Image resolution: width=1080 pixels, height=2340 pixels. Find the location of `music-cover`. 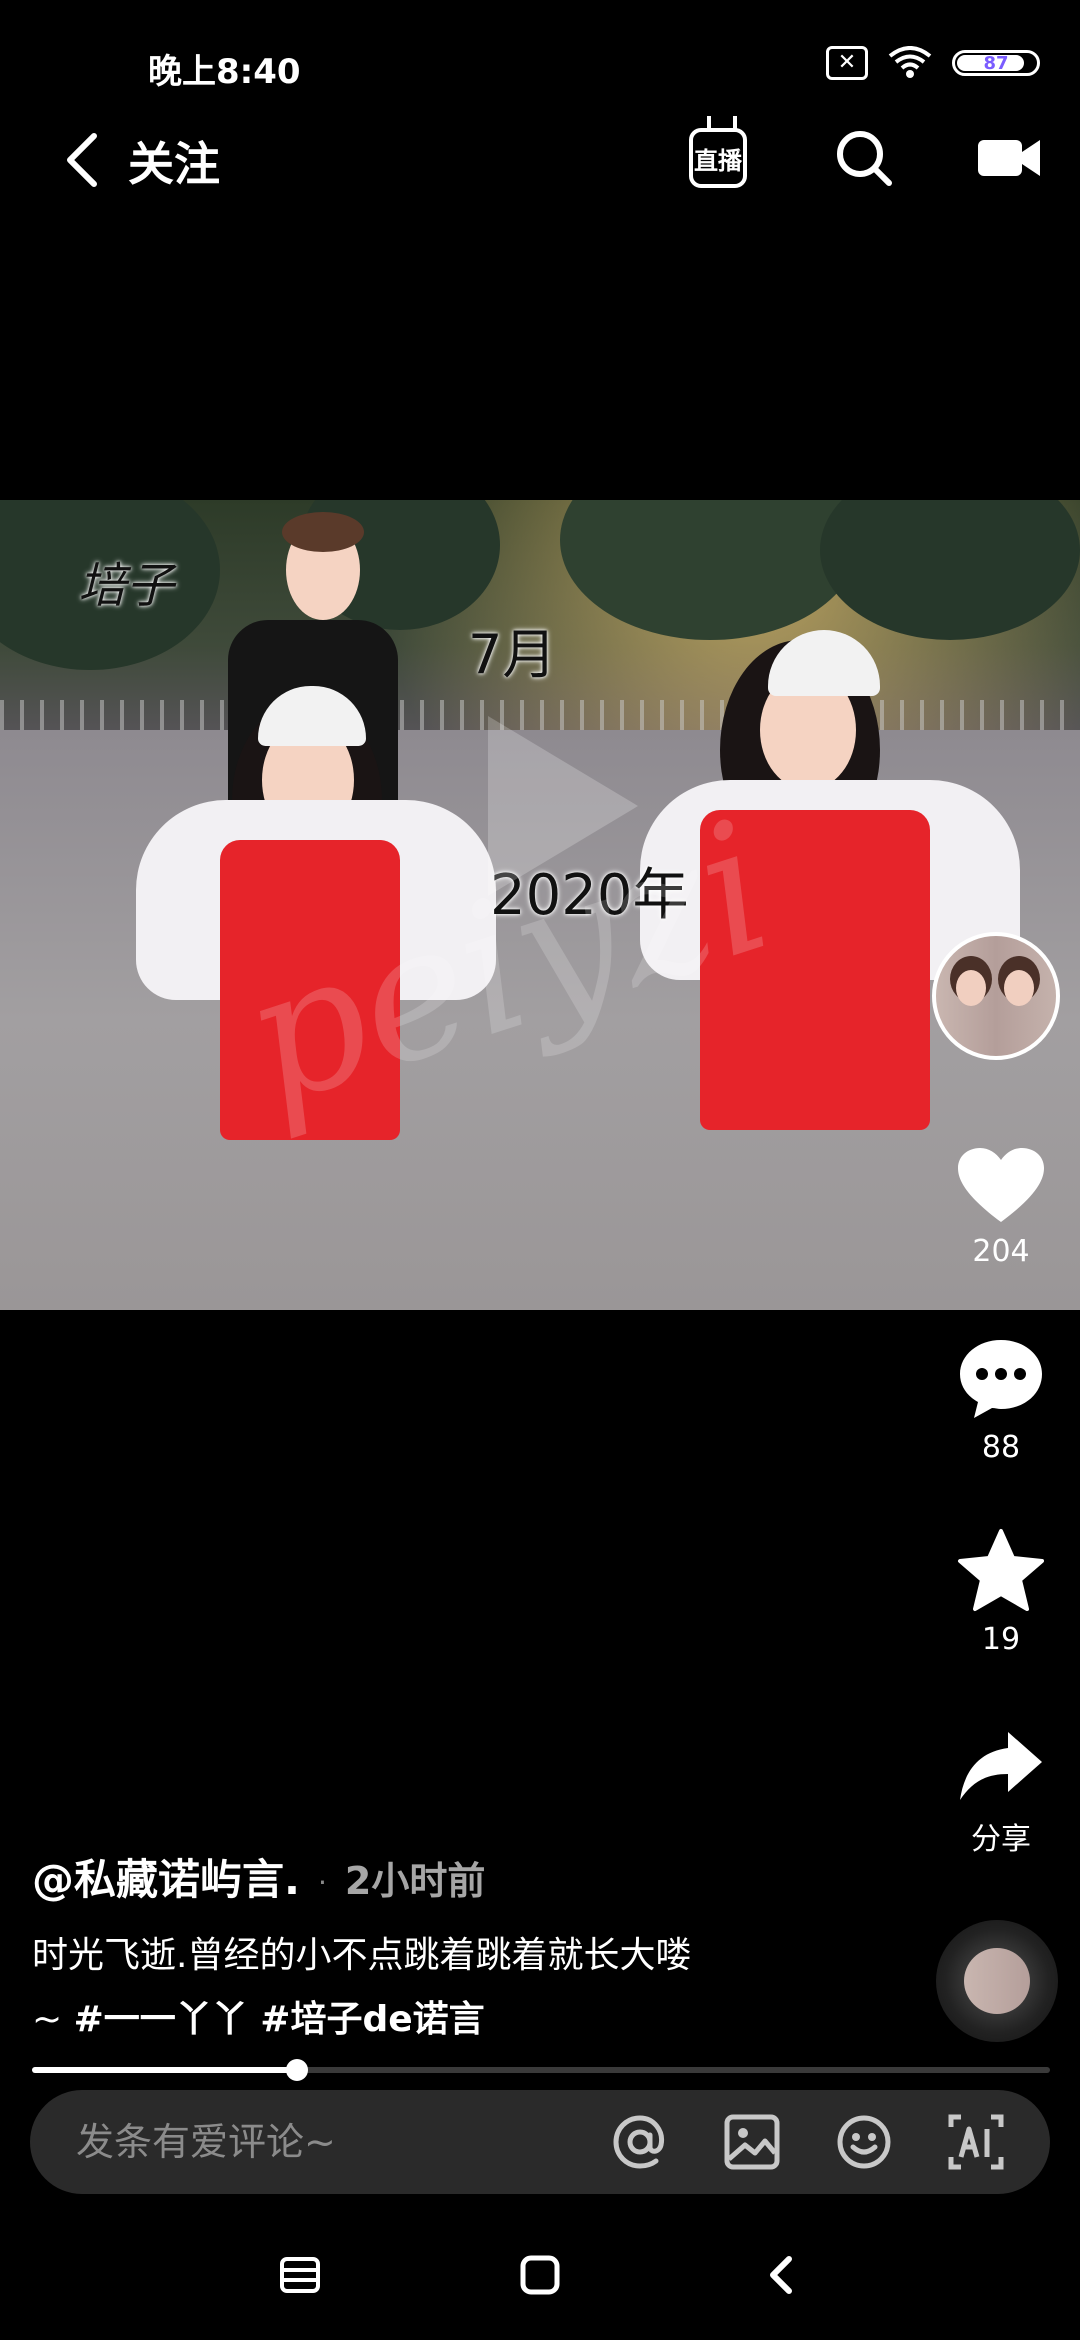

music-cover is located at coordinates (997, 1981).